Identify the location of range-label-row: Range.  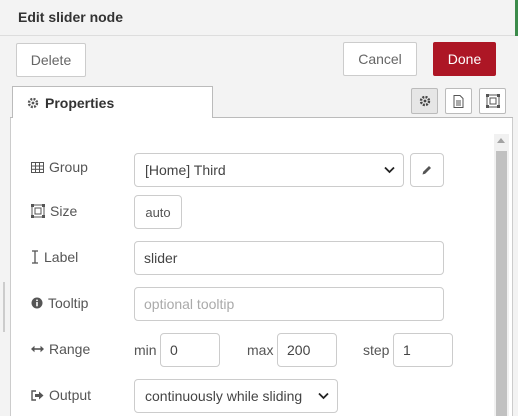
(60, 349).